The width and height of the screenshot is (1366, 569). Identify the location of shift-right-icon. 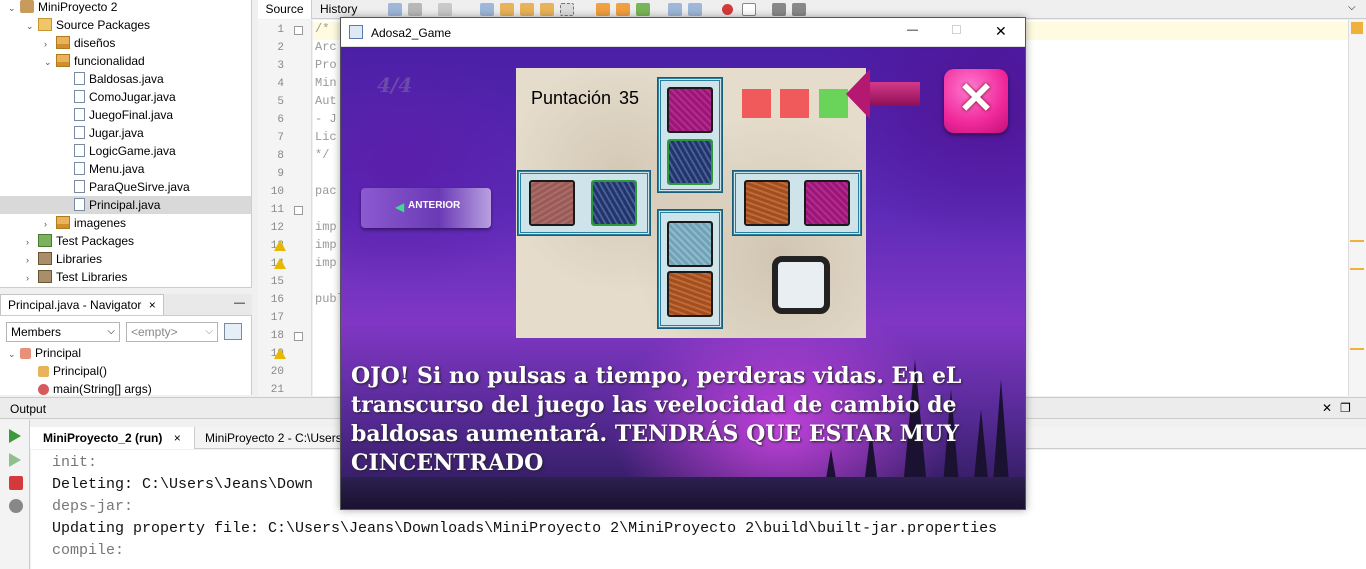
(643, 9).